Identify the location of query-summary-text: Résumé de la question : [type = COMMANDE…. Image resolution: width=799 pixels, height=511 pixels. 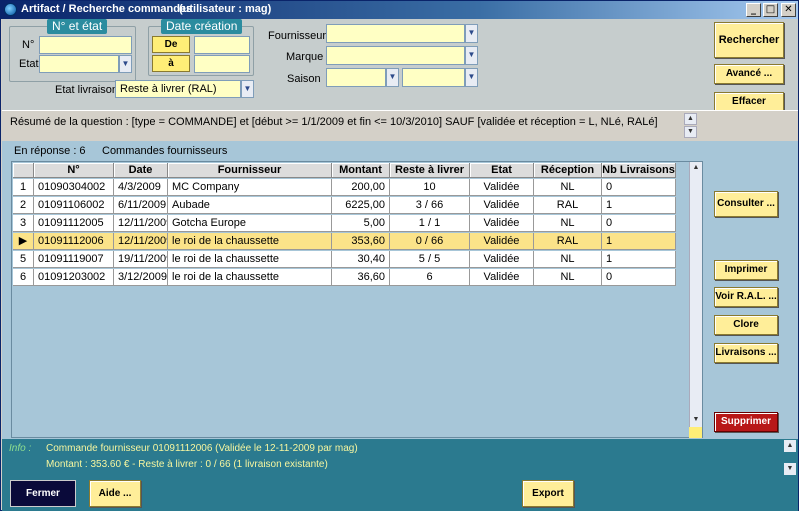
(334, 122).